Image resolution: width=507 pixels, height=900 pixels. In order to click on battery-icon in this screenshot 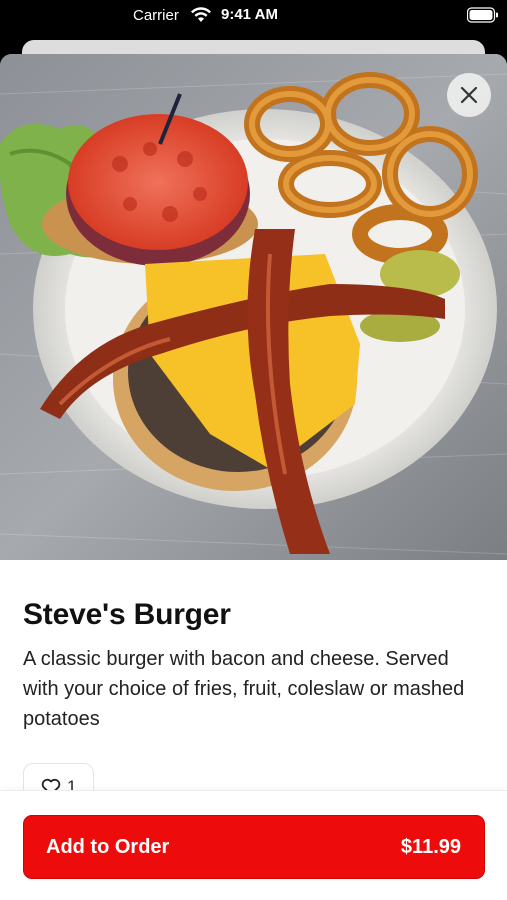, I will do `click(482, 15)`.